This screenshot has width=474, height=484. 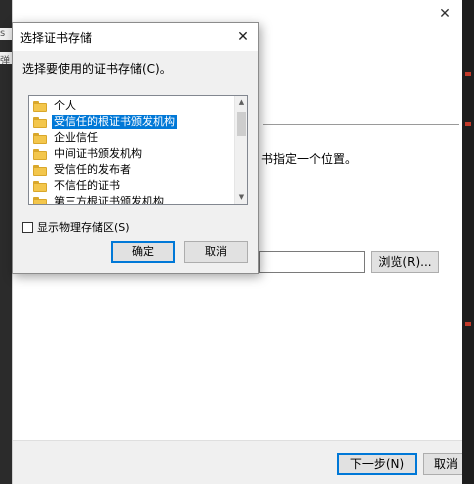 I want to click on left-edge-fragment: s, so click(x=6, y=34).